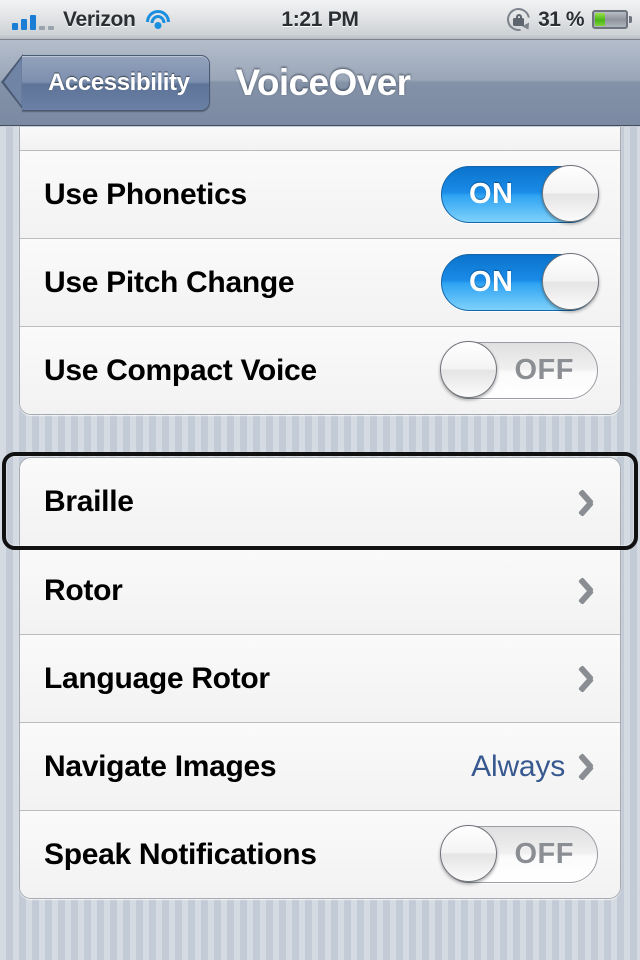 Image resolution: width=640 pixels, height=960 pixels. Describe the element at coordinates (180, 854) in the screenshot. I see `cell-label: Speak Notifications` at that location.